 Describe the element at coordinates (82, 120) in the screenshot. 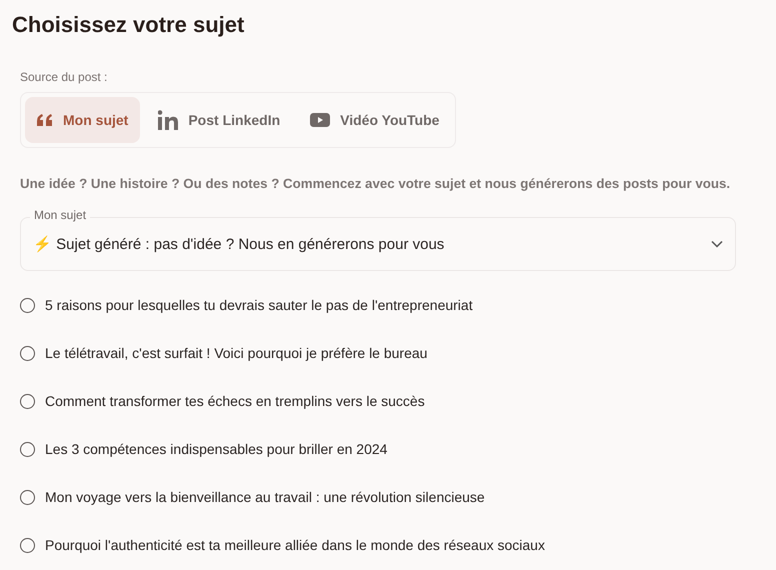

I see `source-tab: Mon sujet` at that location.